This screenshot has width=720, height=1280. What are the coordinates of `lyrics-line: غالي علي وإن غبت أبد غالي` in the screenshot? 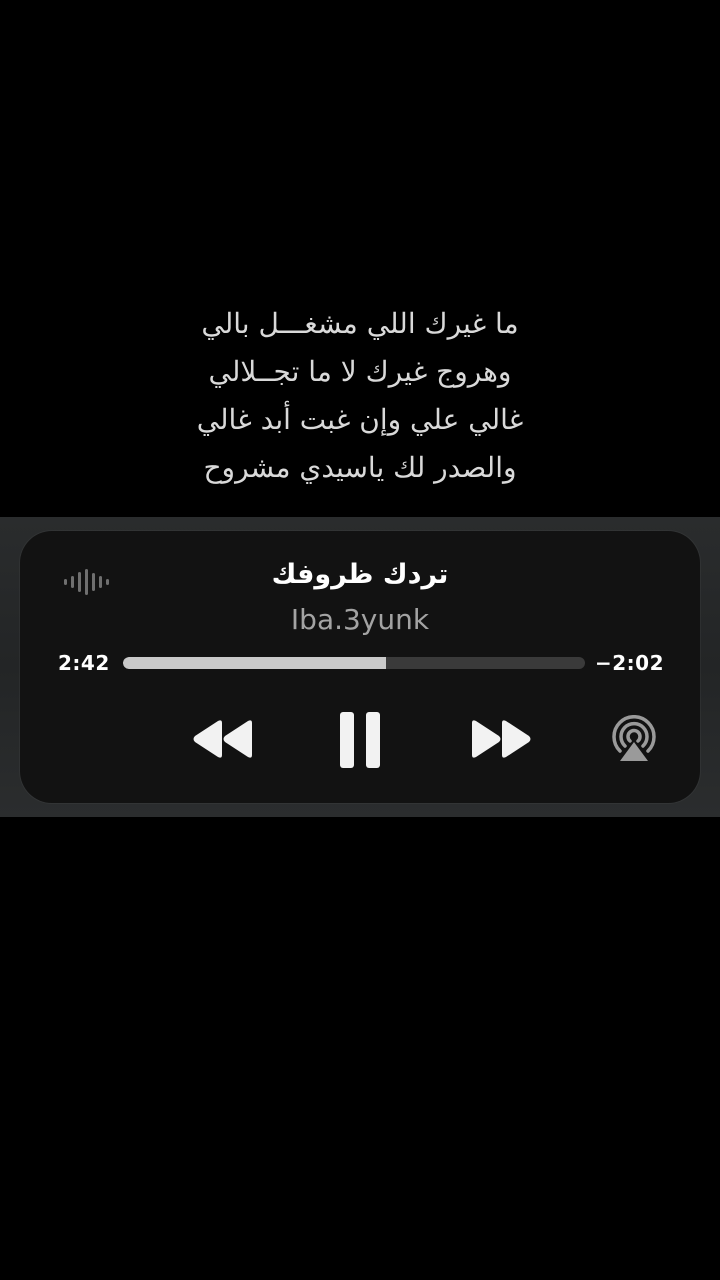 It's located at (360, 419).